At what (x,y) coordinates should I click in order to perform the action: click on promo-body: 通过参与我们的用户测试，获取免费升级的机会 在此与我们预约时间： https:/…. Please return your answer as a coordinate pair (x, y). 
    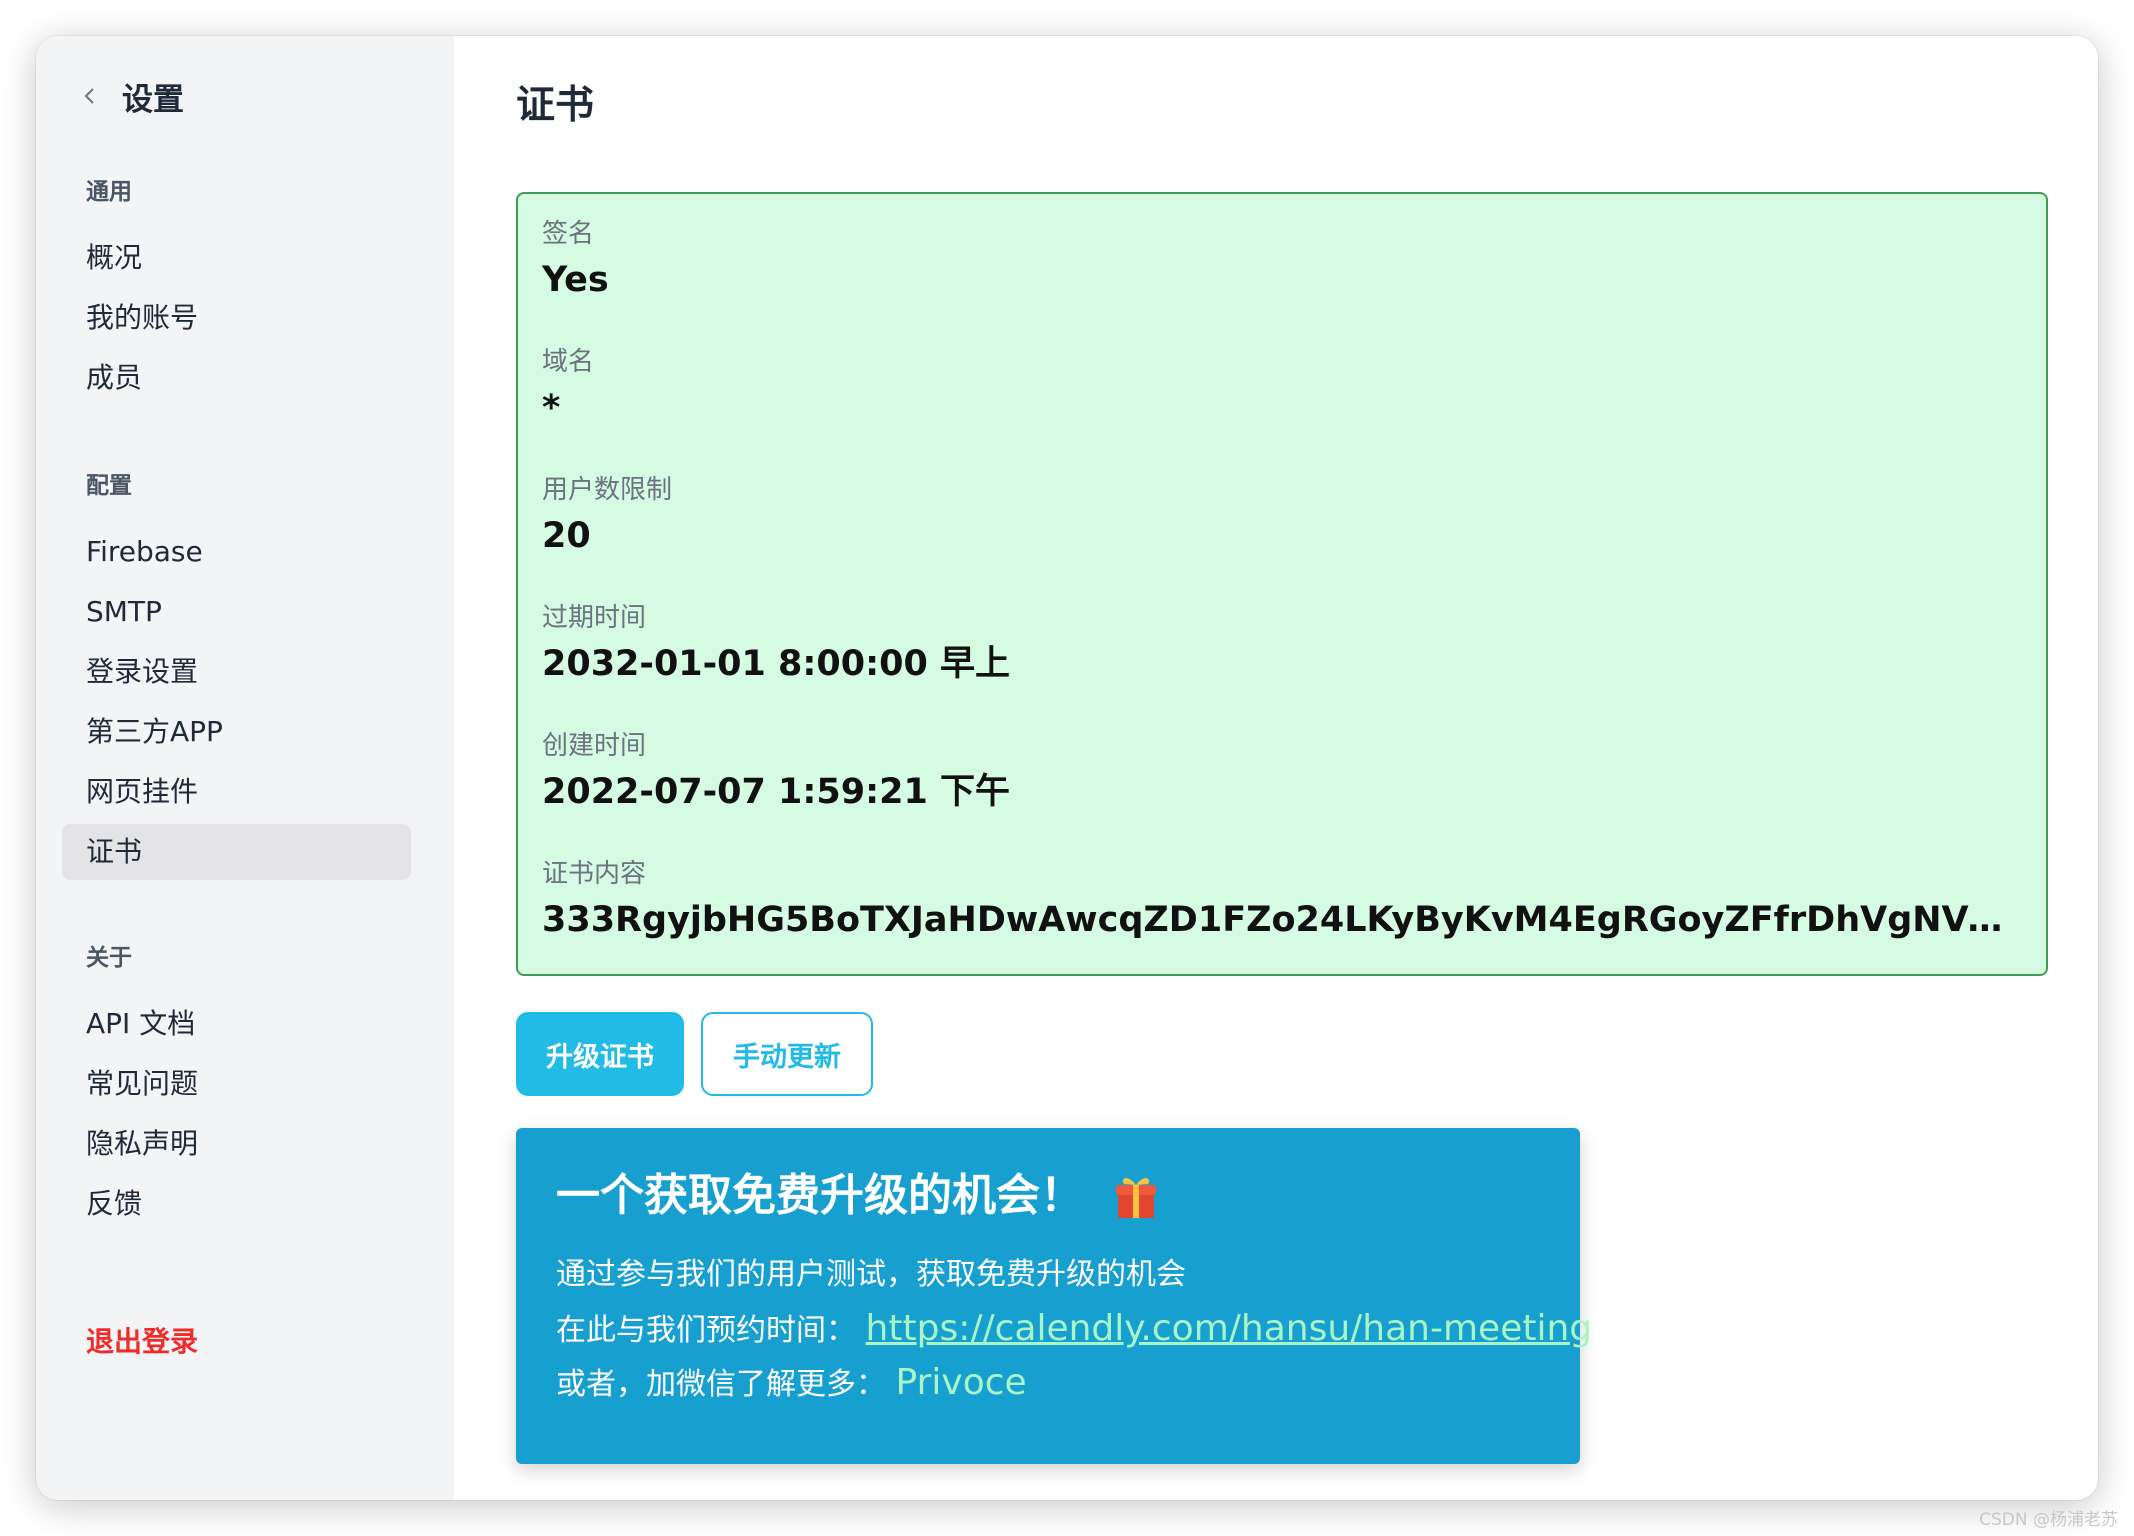
    Looking at the image, I should click on (1074, 1329).